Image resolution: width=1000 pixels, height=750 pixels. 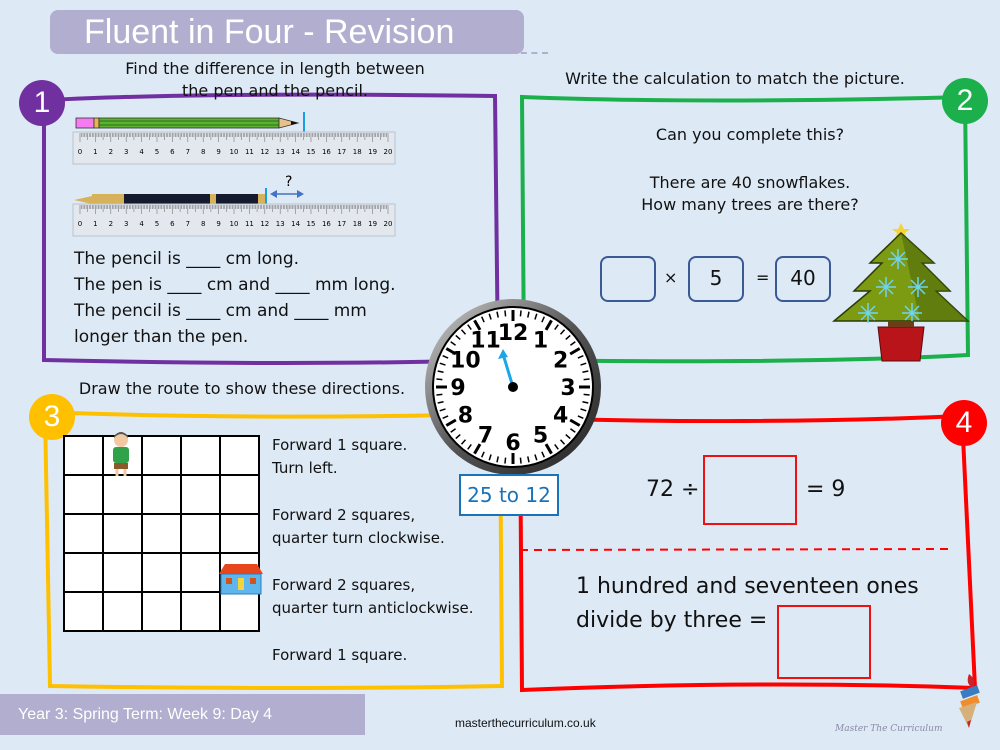 I want to click on q4-divider, so click(x=734, y=549).